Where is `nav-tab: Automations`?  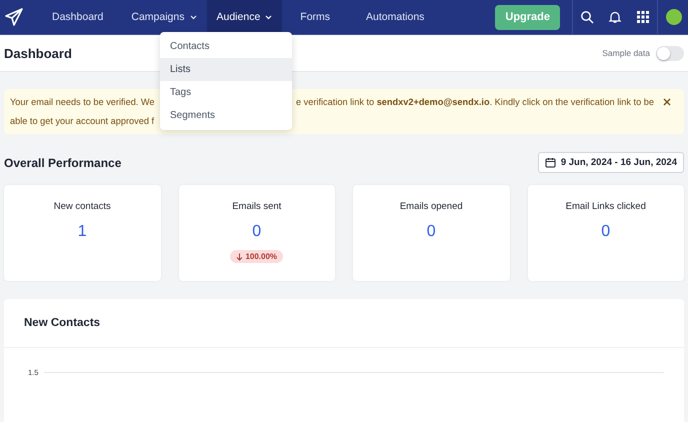 nav-tab: Automations is located at coordinates (395, 17).